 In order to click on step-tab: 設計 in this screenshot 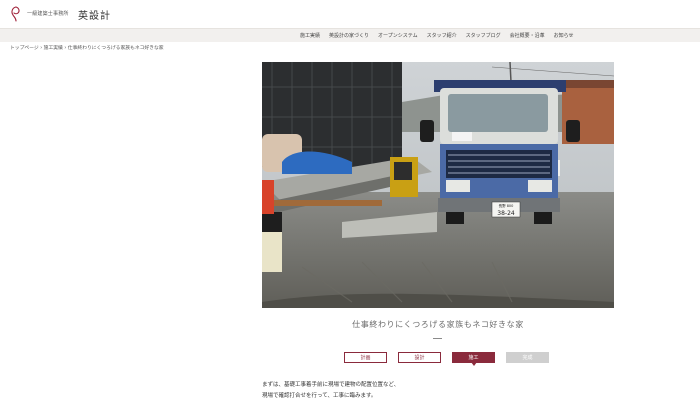, I will do `click(419, 357)`.